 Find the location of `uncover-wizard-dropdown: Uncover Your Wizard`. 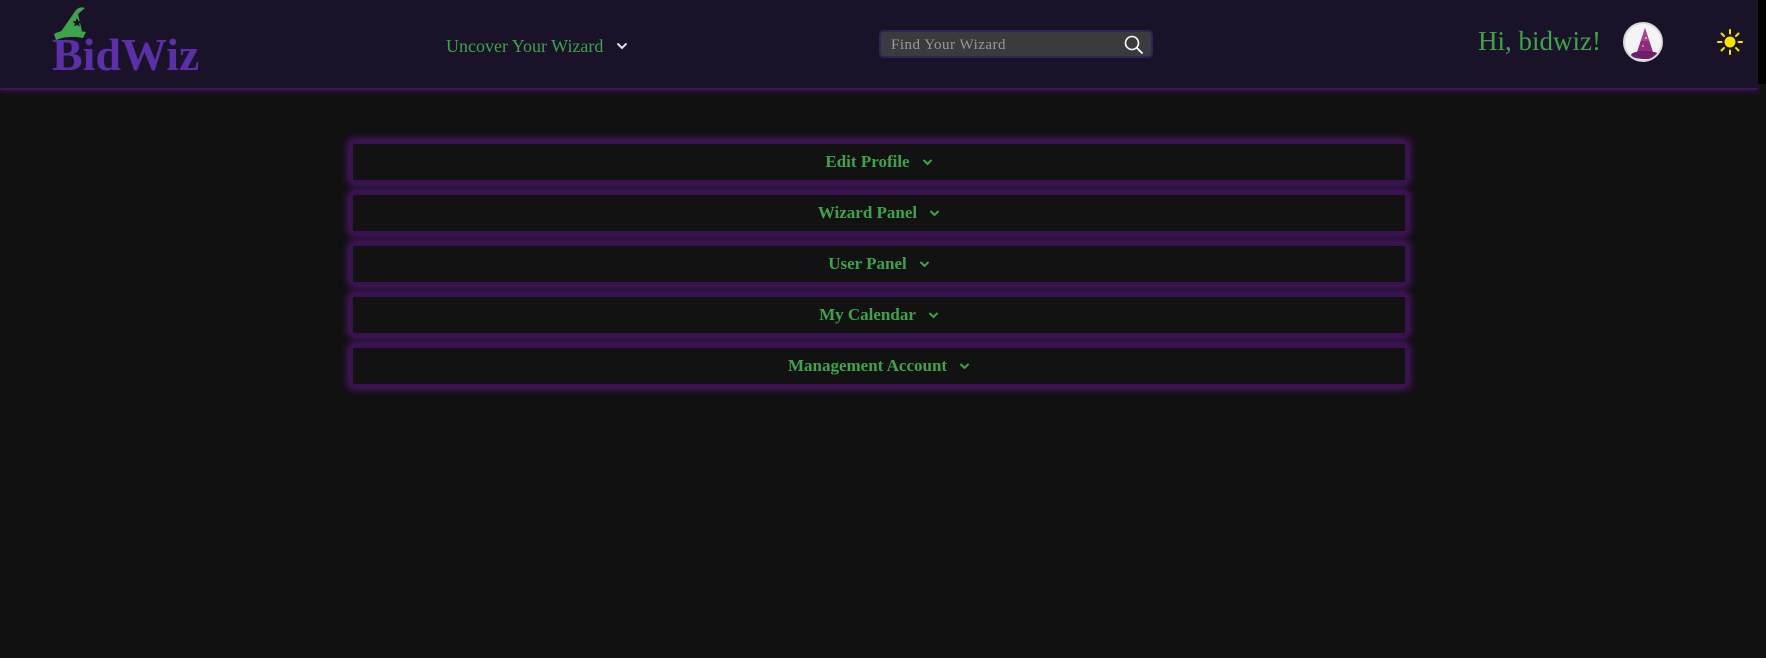

uncover-wizard-dropdown: Uncover Your Wizard is located at coordinates (537, 46).